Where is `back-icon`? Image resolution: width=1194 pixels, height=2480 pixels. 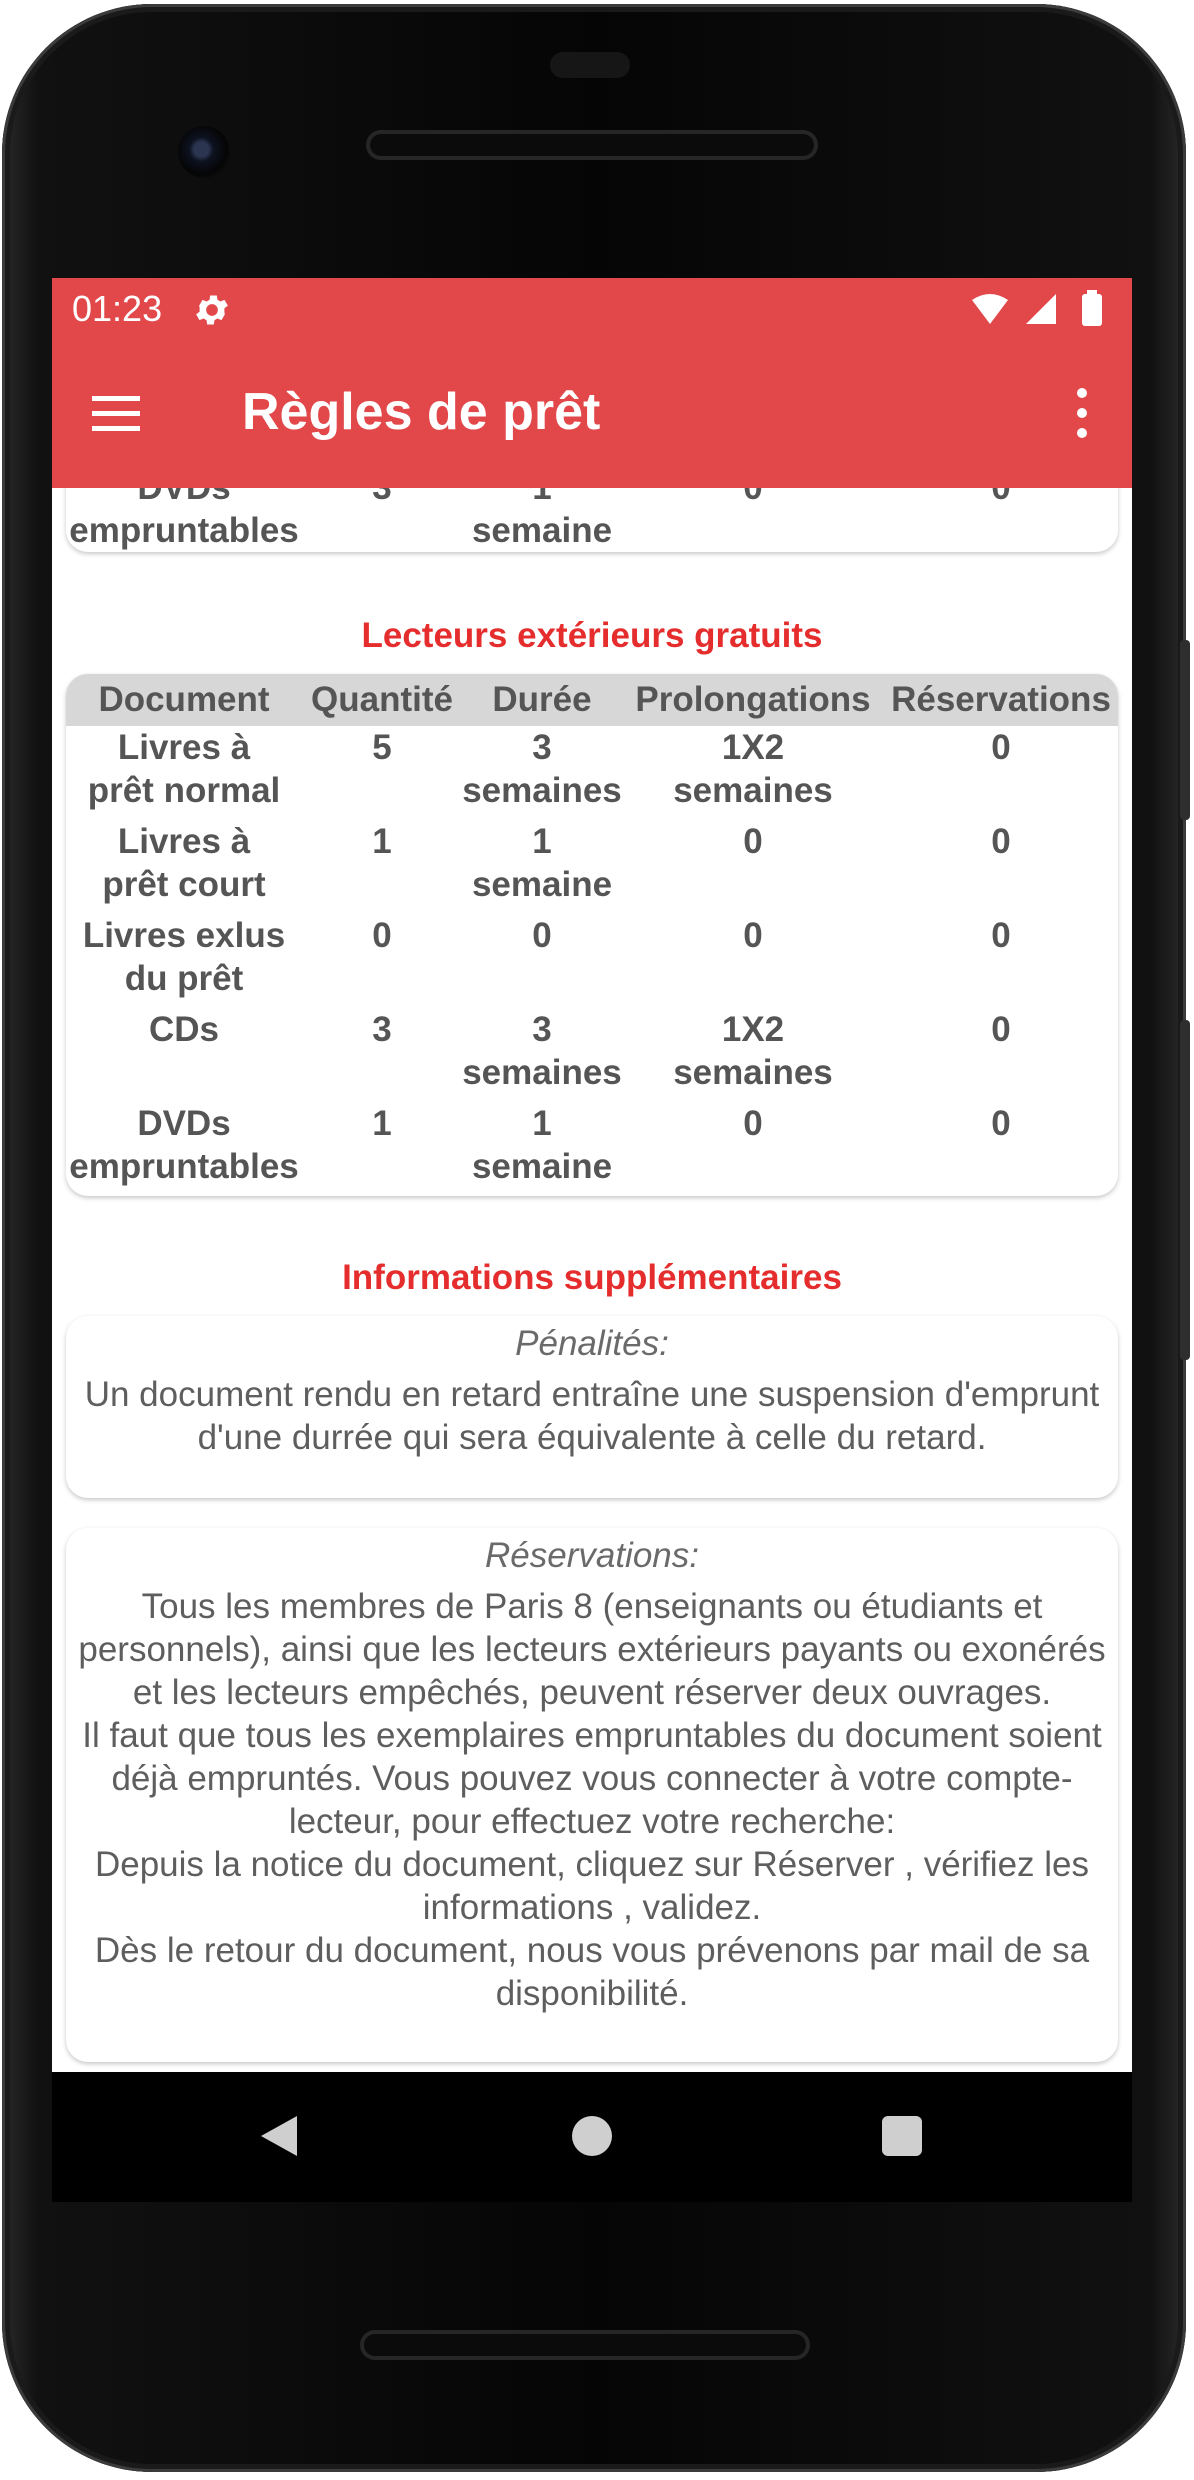
back-icon is located at coordinates (279, 2136).